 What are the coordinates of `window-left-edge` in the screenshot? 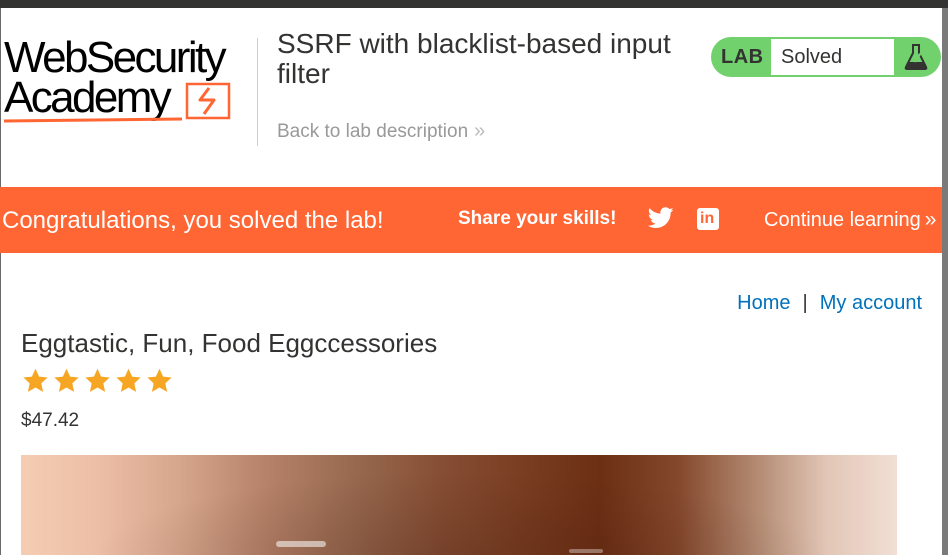 It's located at (0, 281).